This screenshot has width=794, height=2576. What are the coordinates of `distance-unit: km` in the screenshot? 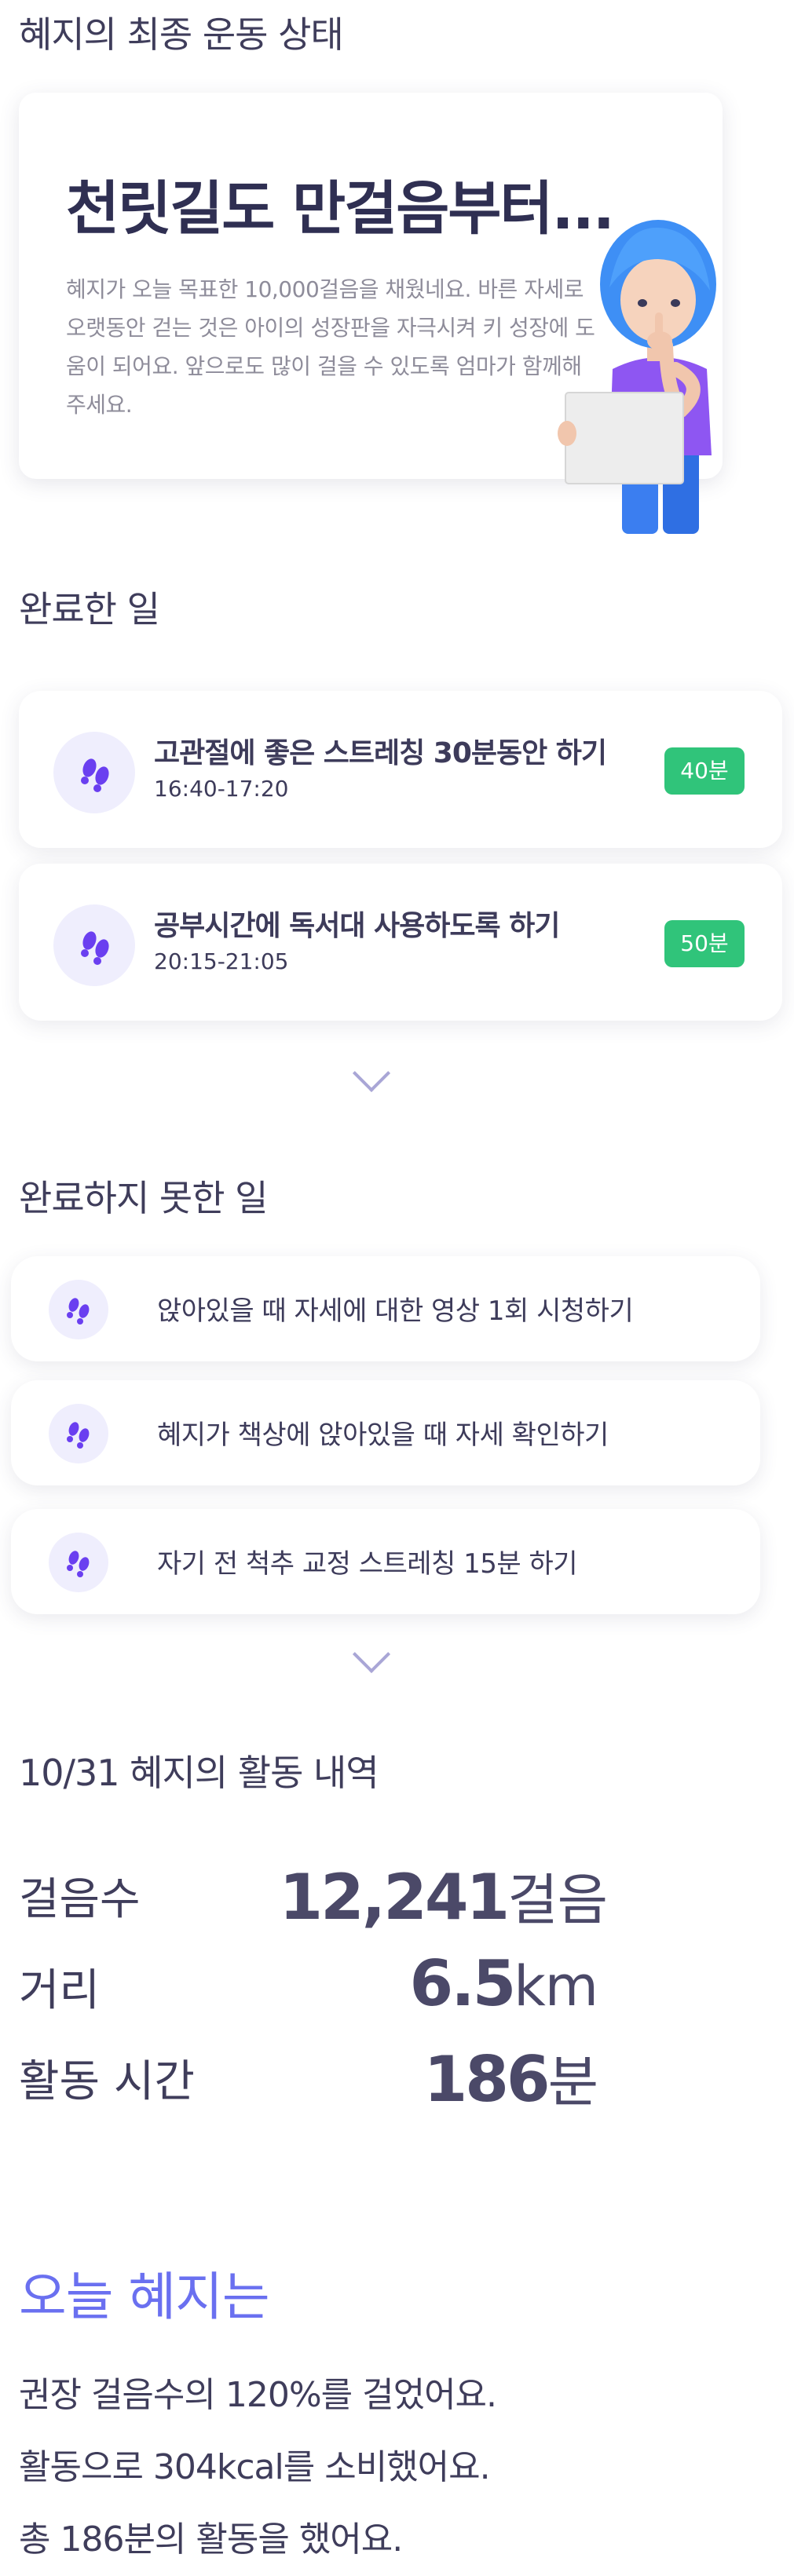 It's located at (556, 1986).